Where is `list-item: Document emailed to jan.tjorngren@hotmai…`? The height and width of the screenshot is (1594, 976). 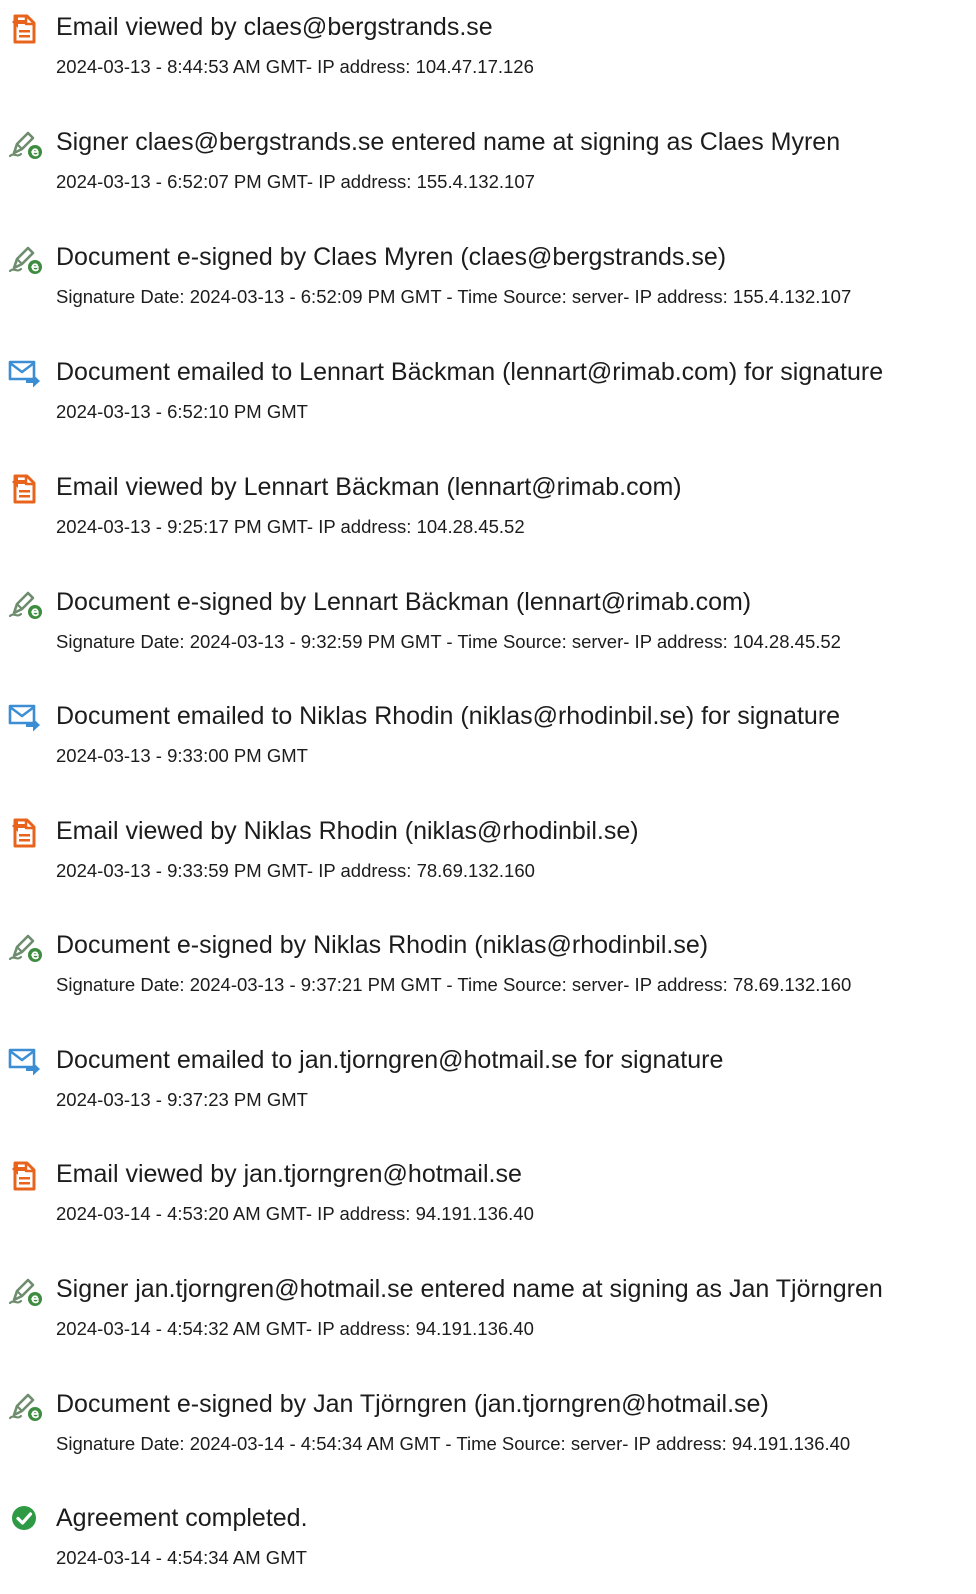 list-item: Document emailed to jan.tjorngren@hotmai… is located at coordinates (488, 1091).